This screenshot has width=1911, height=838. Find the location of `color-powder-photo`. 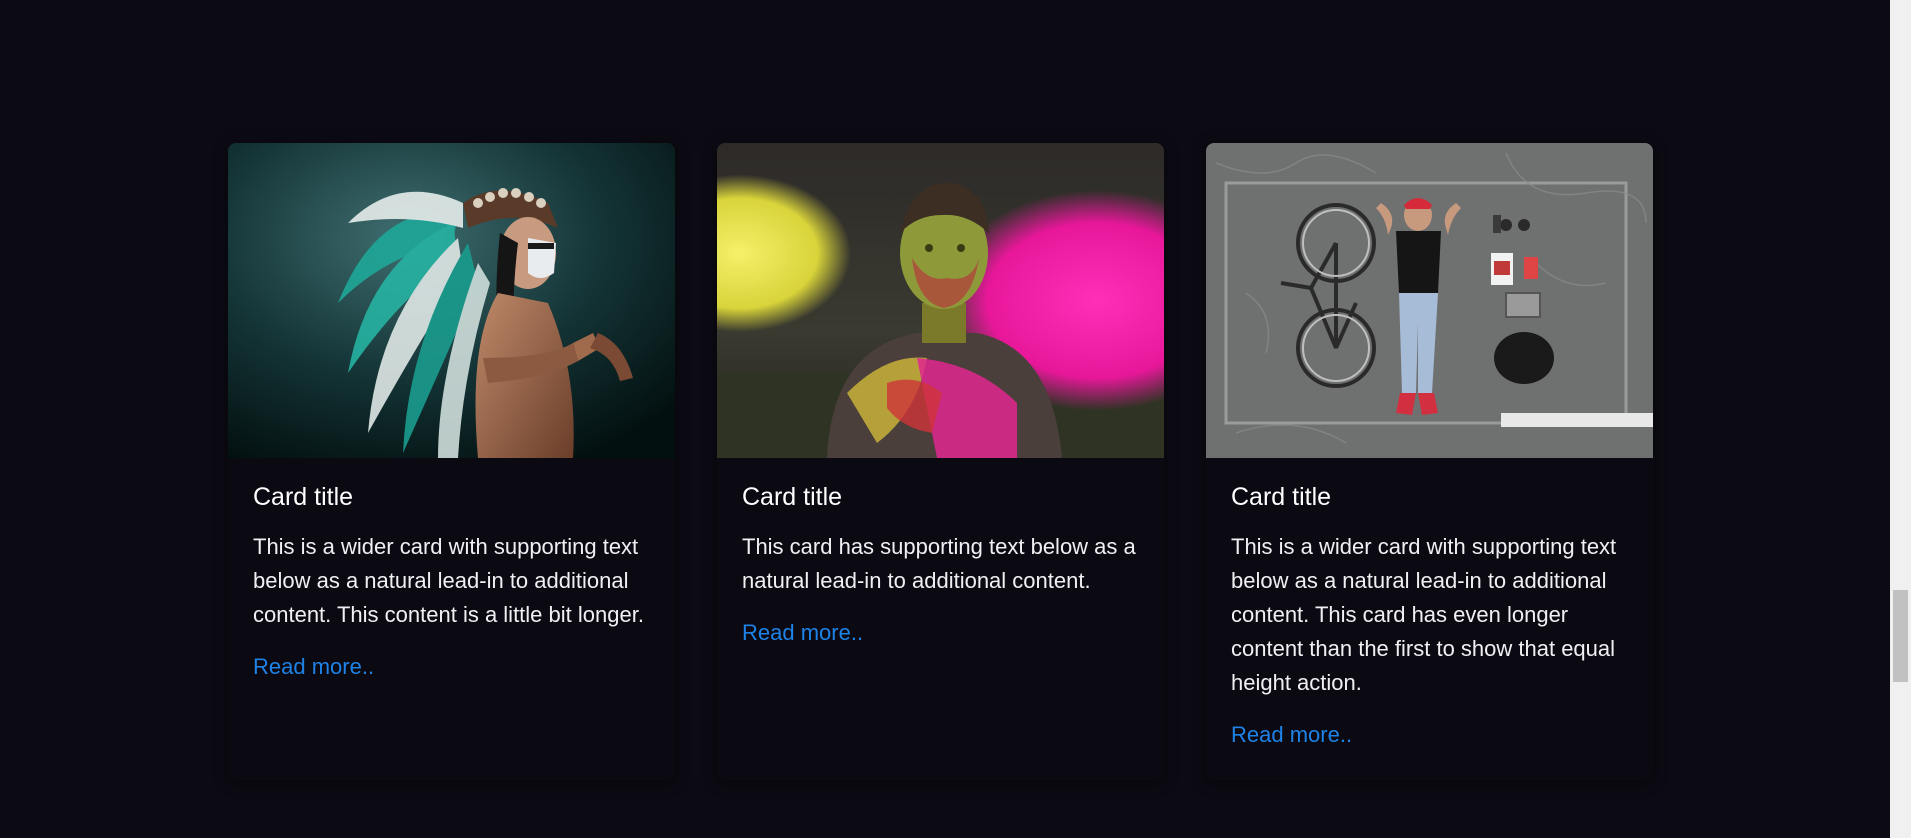

color-powder-photo is located at coordinates (940, 300).